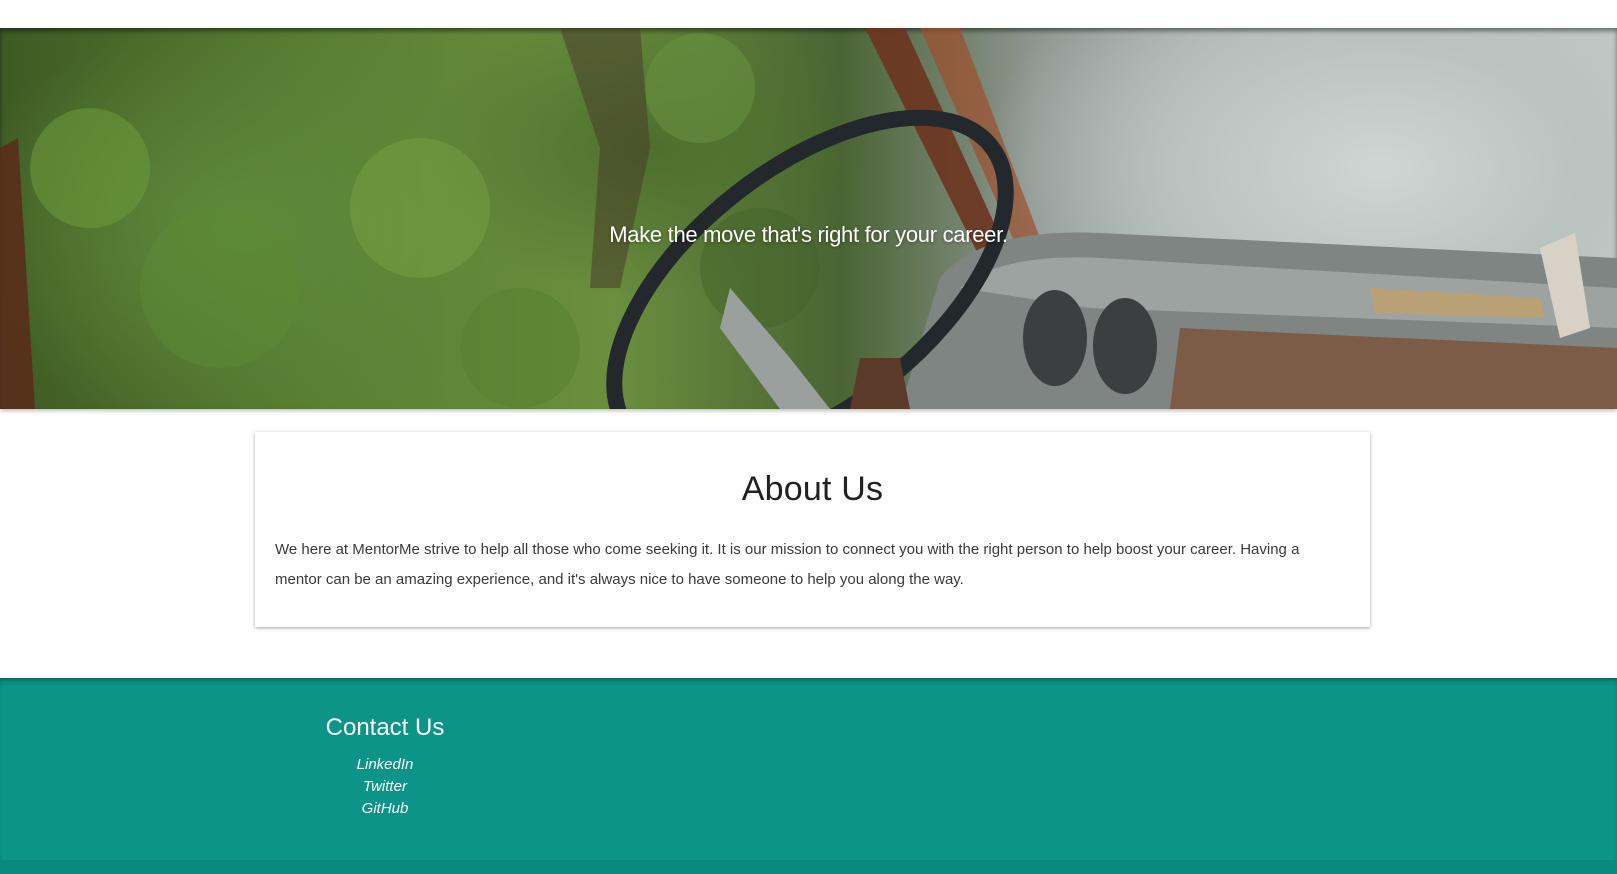  What do you see at coordinates (812, 489) in the screenshot?
I see `about-title: About Us` at bounding box center [812, 489].